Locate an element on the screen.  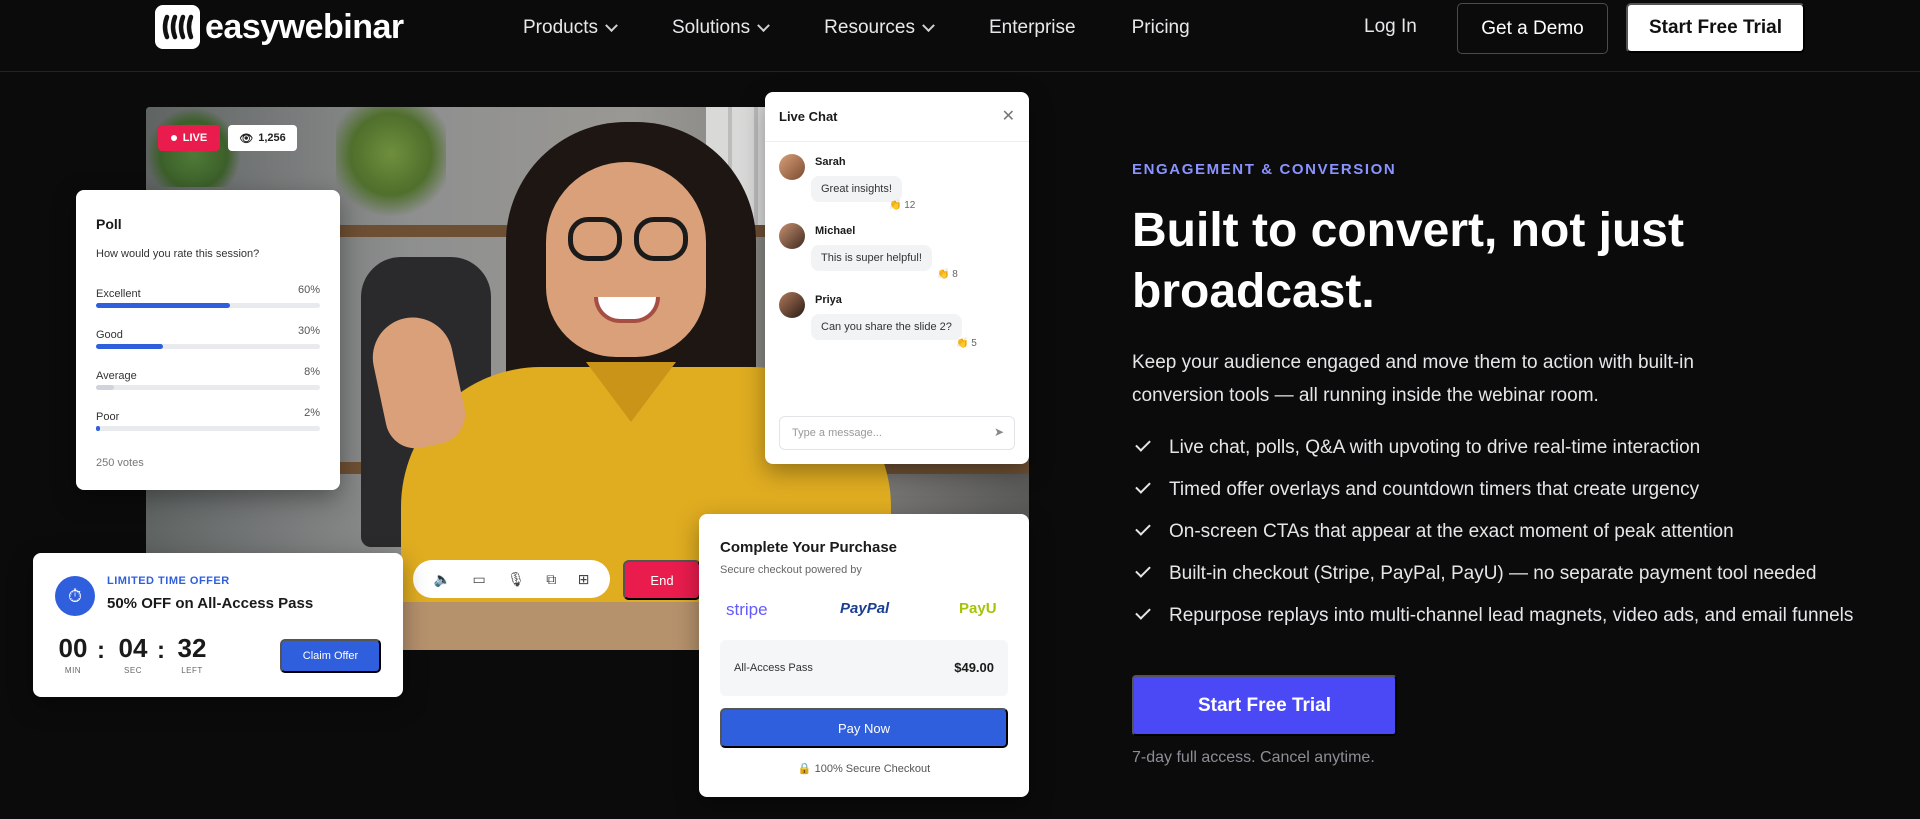
camera-icon: ▭ is located at coordinates (478, 579).